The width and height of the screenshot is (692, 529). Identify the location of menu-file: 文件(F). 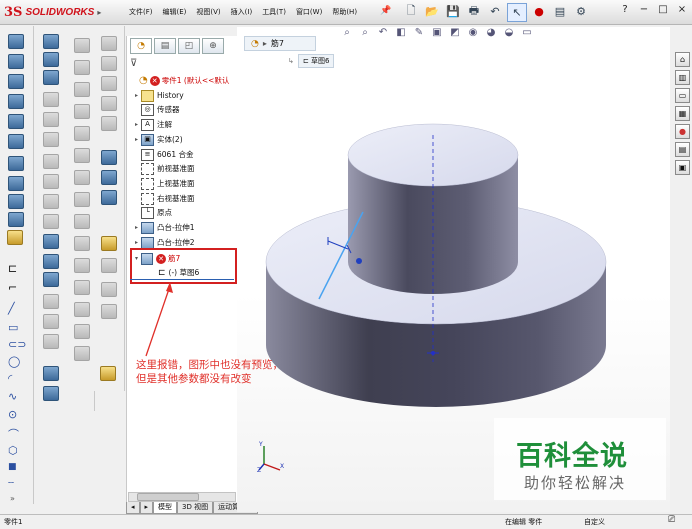
(141, 12).